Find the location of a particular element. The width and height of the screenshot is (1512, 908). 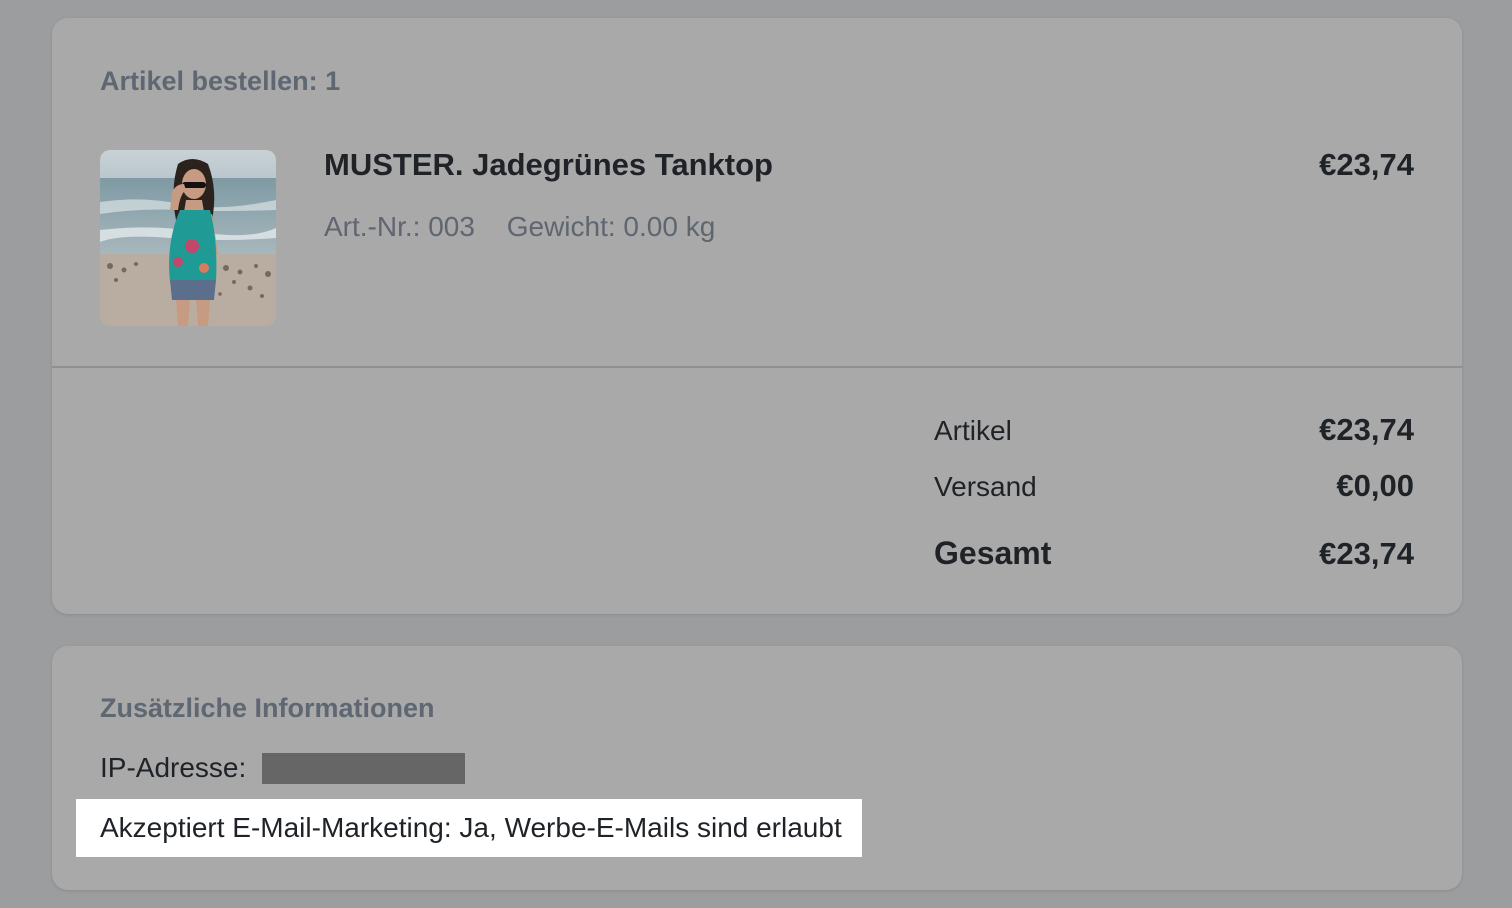

ip-address-row: IP-Adresse: is located at coordinates (283, 768).